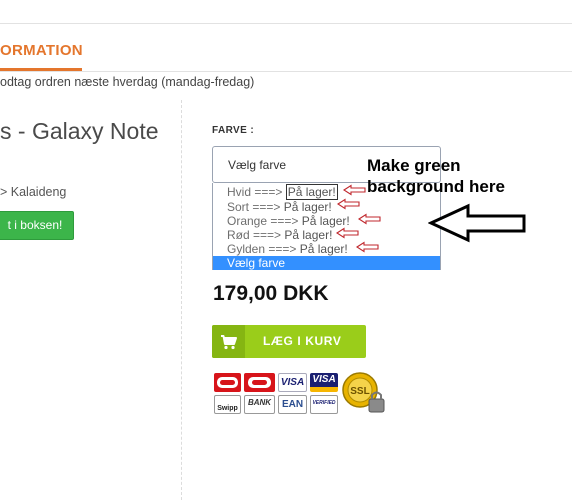 Image resolution: width=572 pixels, height=500 pixels. I want to click on dankort-icon, so click(227, 382).